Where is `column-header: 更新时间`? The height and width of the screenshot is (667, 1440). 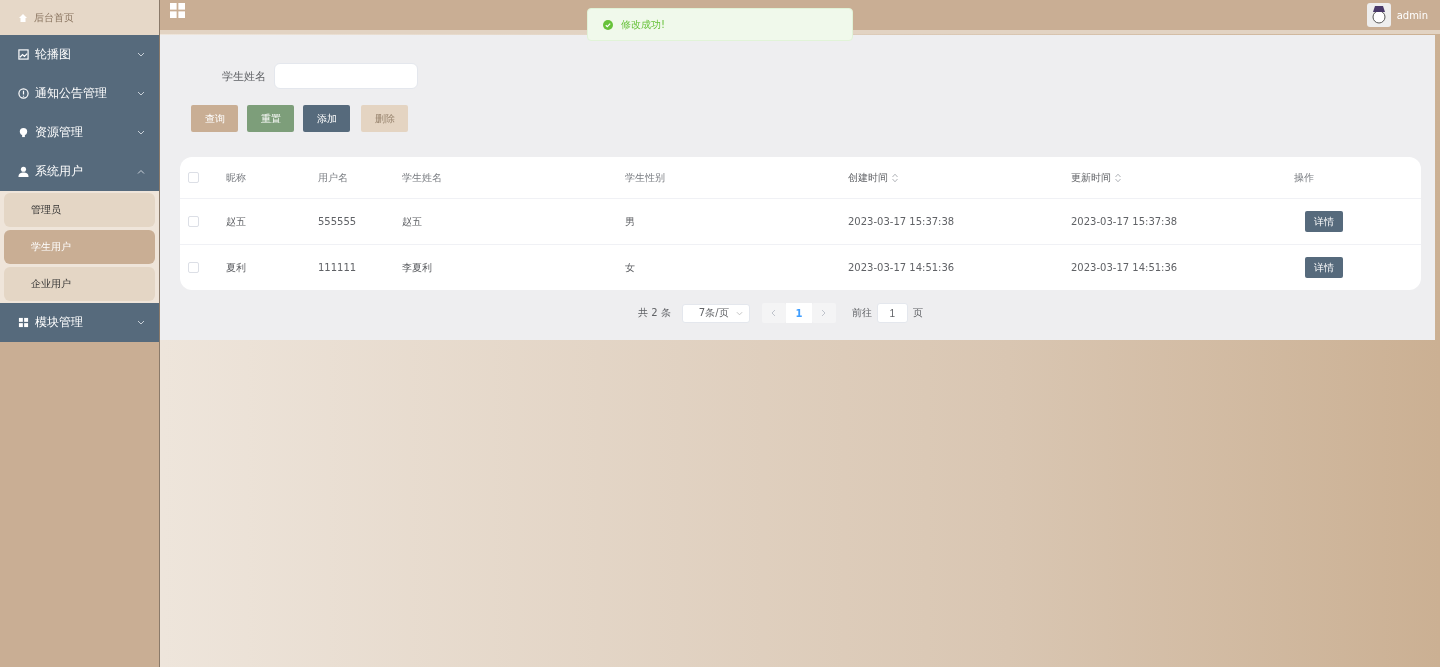 column-header: 更新时间 is located at coordinates (1091, 177).